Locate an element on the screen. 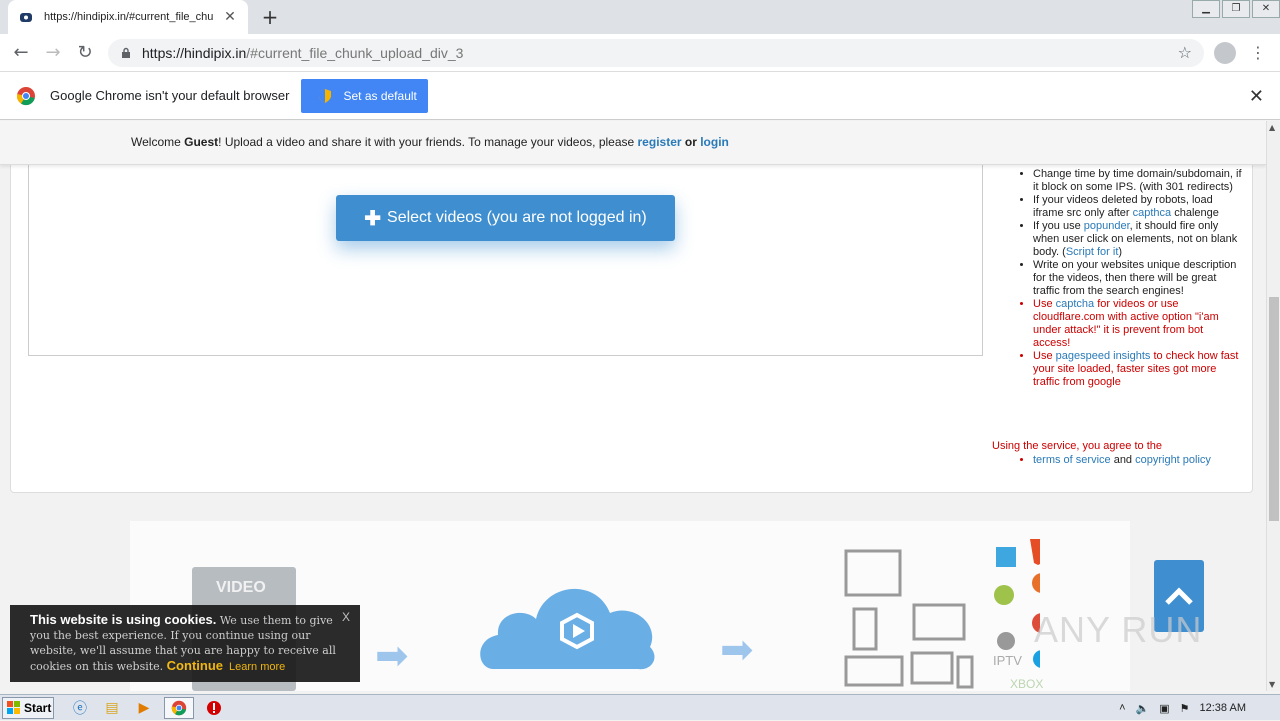  chrome-taskbar-icon is located at coordinates (179, 707).